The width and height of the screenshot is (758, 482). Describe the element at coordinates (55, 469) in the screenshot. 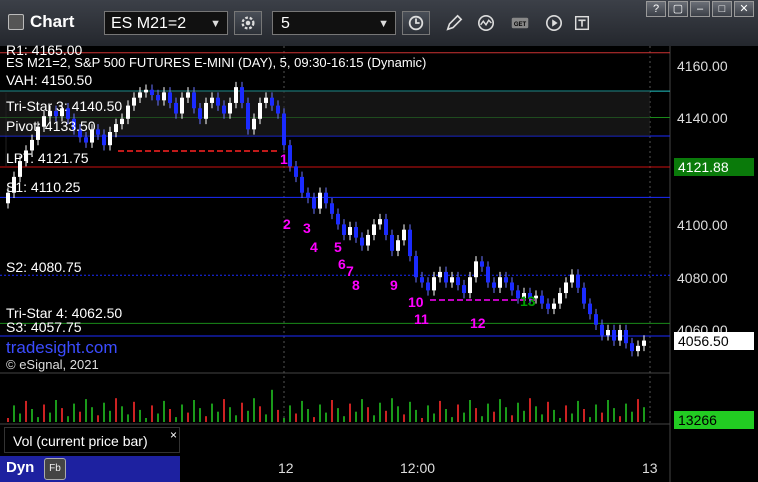

I see `fibonacci-icon: Fb` at that location.